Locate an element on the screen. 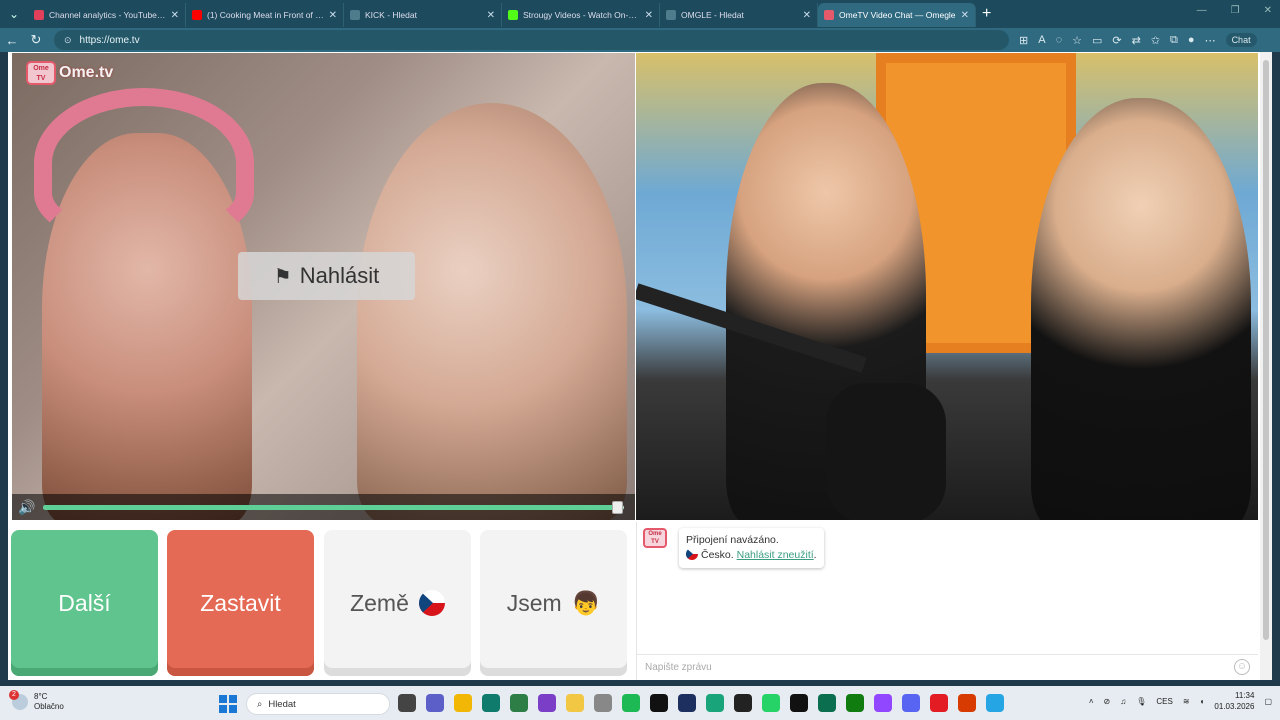 The image size is (1280, 720). volume-tray-icon: ◖ is located at coordinates (1202, 701).